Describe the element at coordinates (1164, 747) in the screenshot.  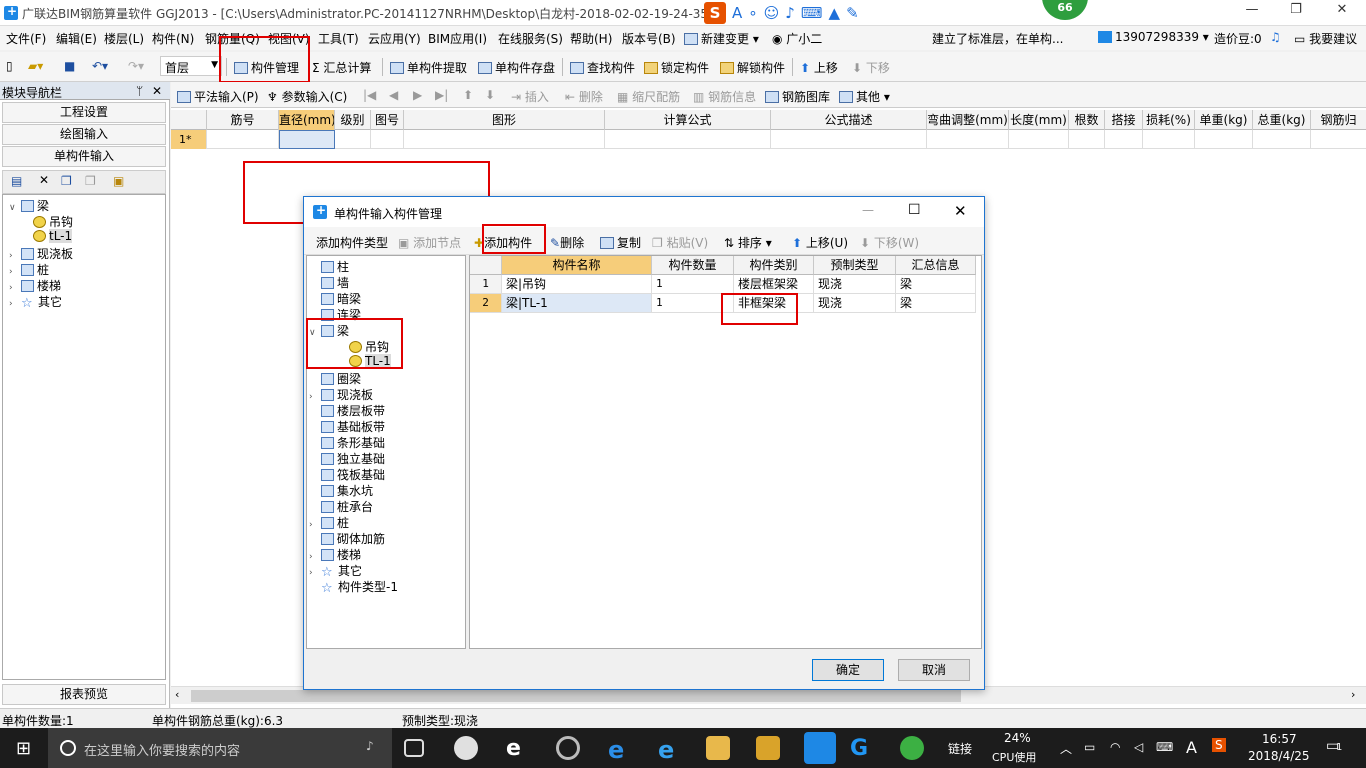
I see `keyboard-icon: ⌨` at that location.